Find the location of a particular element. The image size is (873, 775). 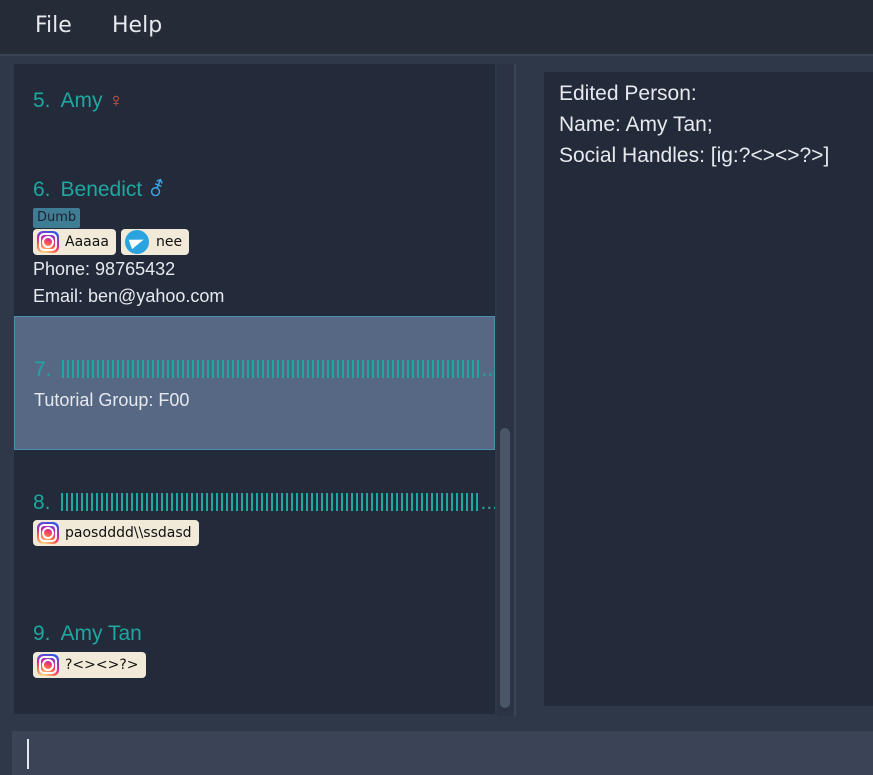

handle-value: nee is located at coordinates (169, 242).